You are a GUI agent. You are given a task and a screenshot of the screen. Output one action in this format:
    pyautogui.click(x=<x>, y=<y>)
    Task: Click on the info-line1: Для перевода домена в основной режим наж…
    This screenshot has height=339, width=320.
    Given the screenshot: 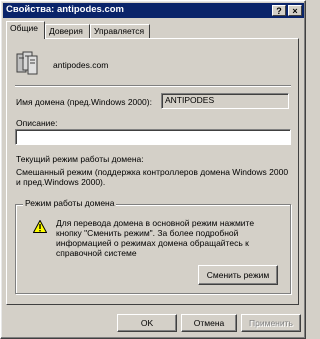 What is the action you would take?
    pyautogui.click(x=155, y=223)
    